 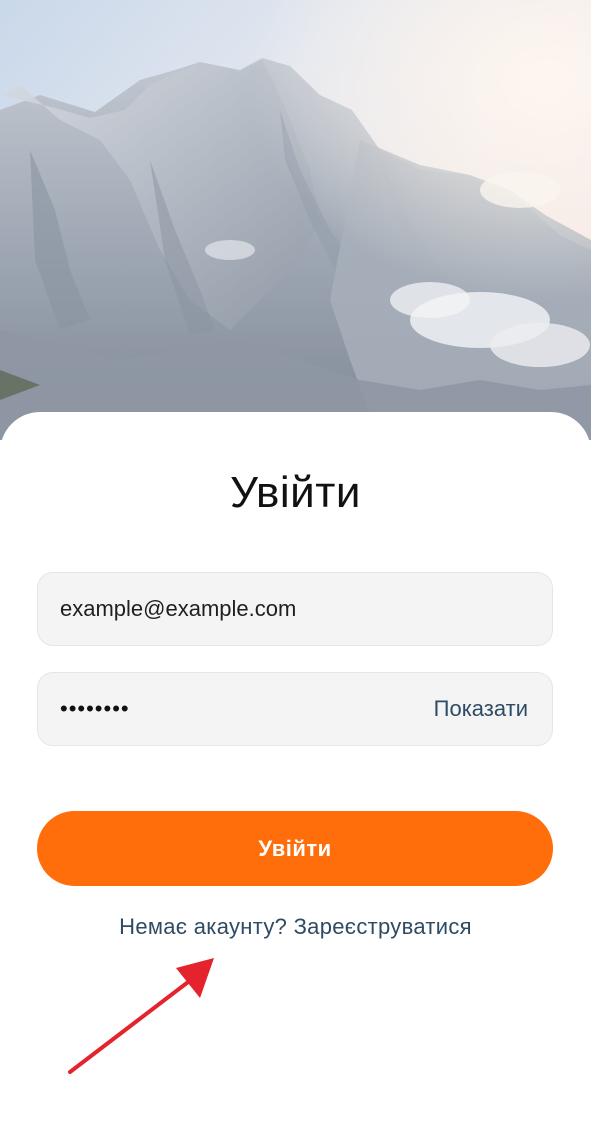 I want to click on register-link: Немає акаунту? Зареєструватися, so click(x=295, y=927).